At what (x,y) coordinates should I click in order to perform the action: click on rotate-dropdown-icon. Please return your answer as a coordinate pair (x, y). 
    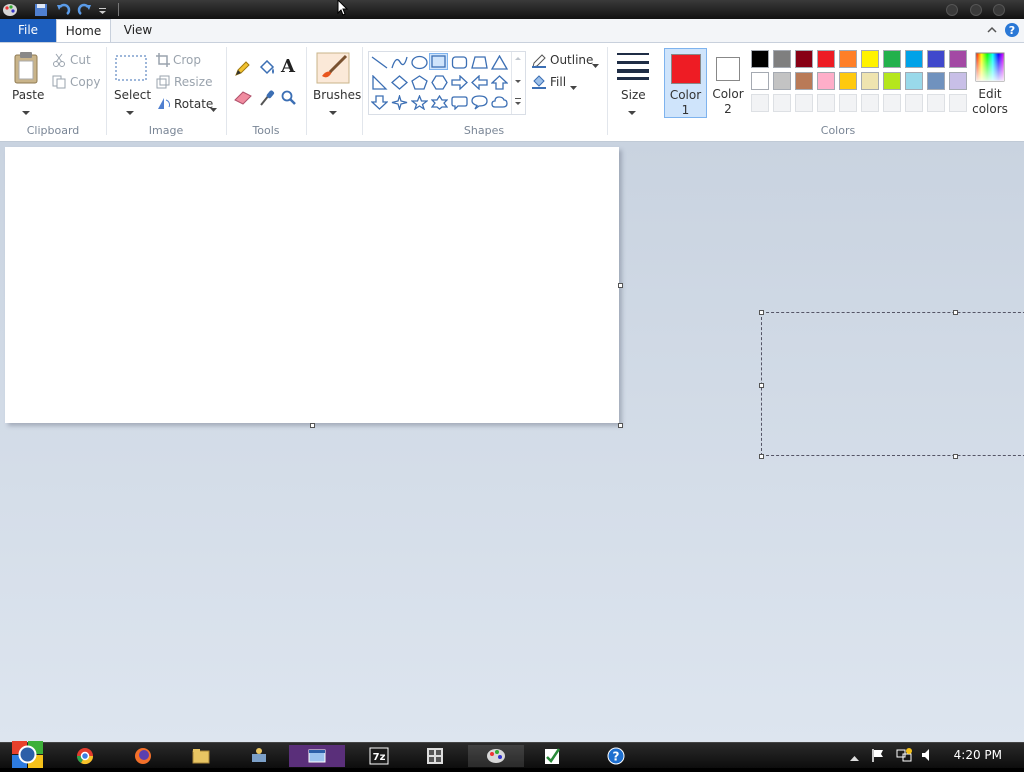
    Looking at the image, I should click on (213, 109).